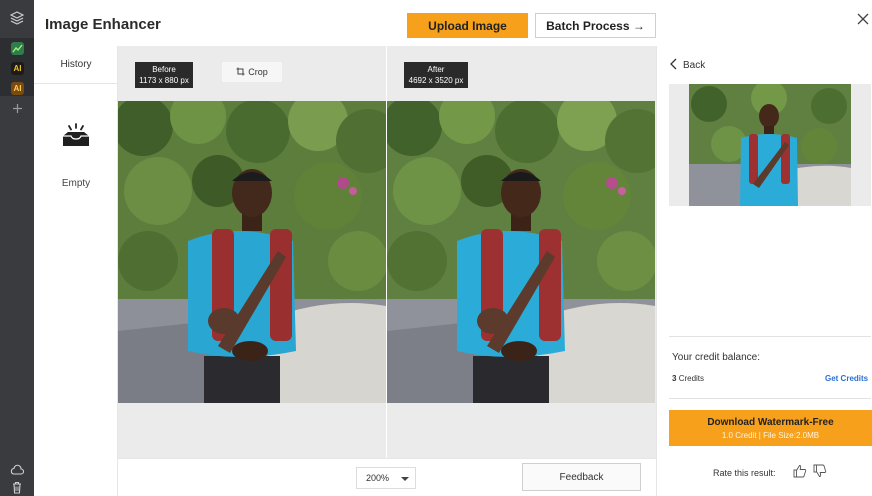  What do you see at coordinates (76, 271) in the screenshot?
I see `history-panel: History Empty` at bounding box center [76, 271].